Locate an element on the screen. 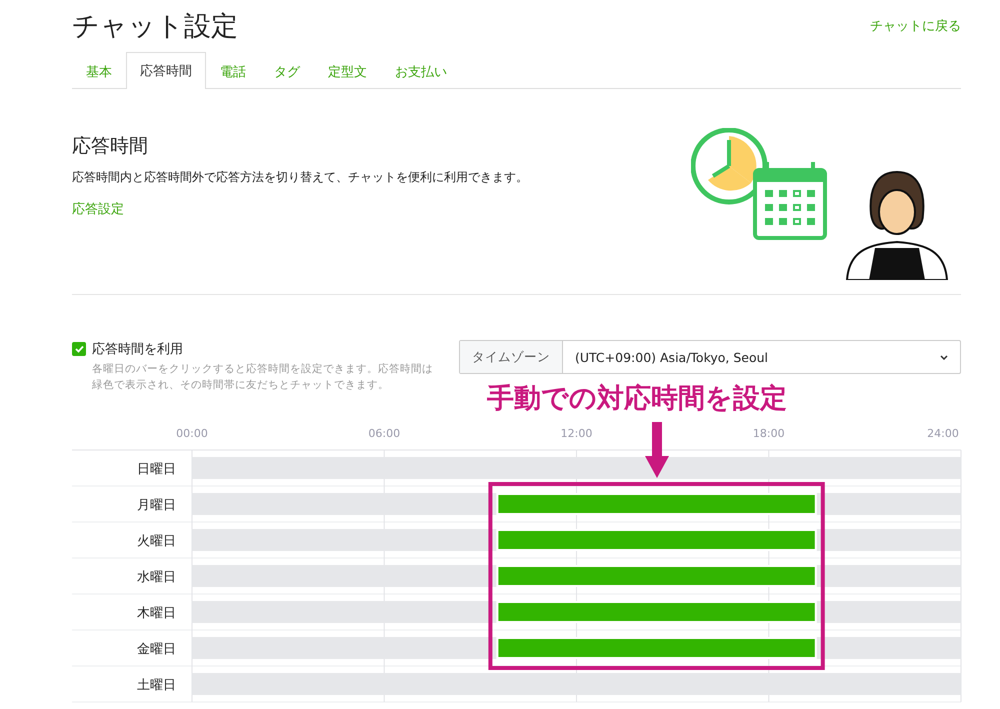 This screenshot has height=709, width=1000. help-text: 各曜日のバーをクリックすると応答時間を設定できます。応答時間は緑色で表示され、その時間帯に友だちとチャットできます。 is located at coordinates (263, 377).